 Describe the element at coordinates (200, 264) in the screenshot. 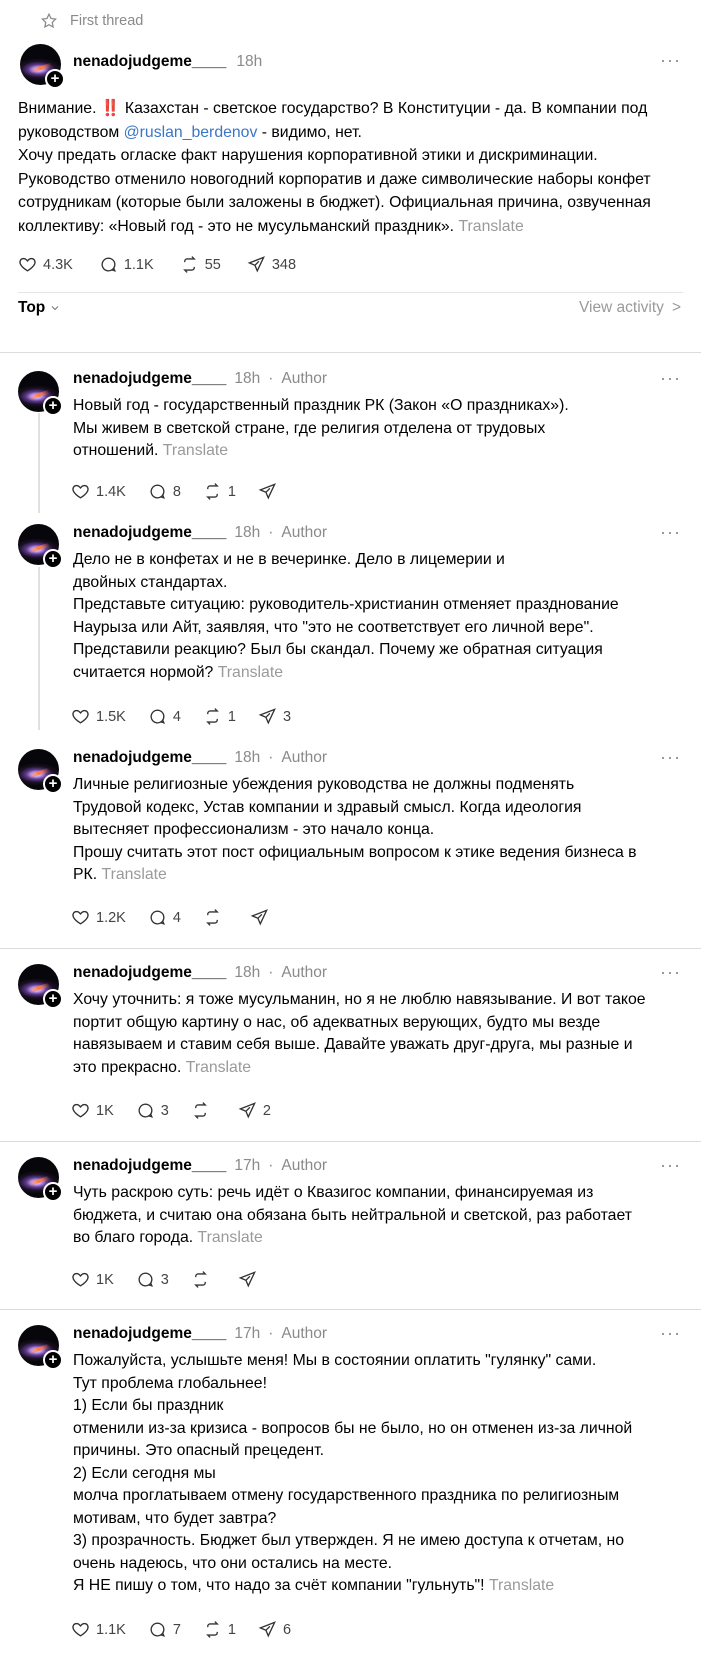

I see `repost-button: 55` at that location.